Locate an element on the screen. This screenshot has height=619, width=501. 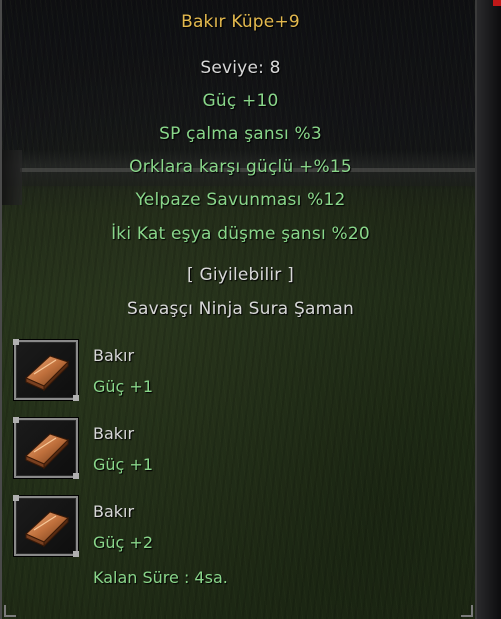
item-level: Seviye: 8 is located at coordinates (240, 68).